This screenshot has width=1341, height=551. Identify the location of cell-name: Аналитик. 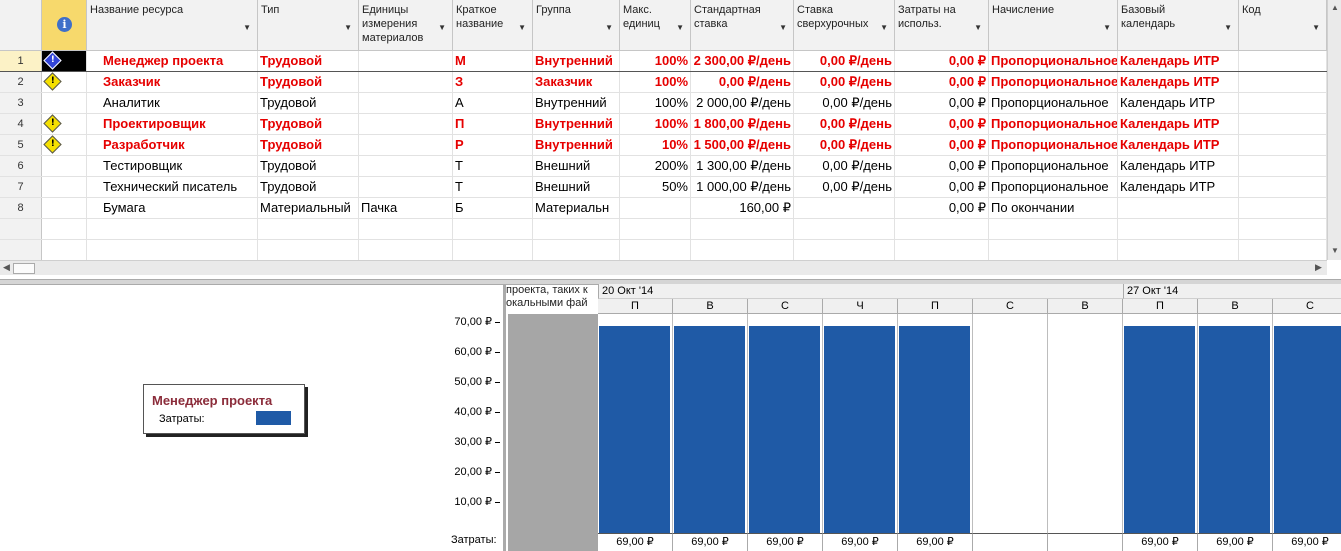
(172, 103).